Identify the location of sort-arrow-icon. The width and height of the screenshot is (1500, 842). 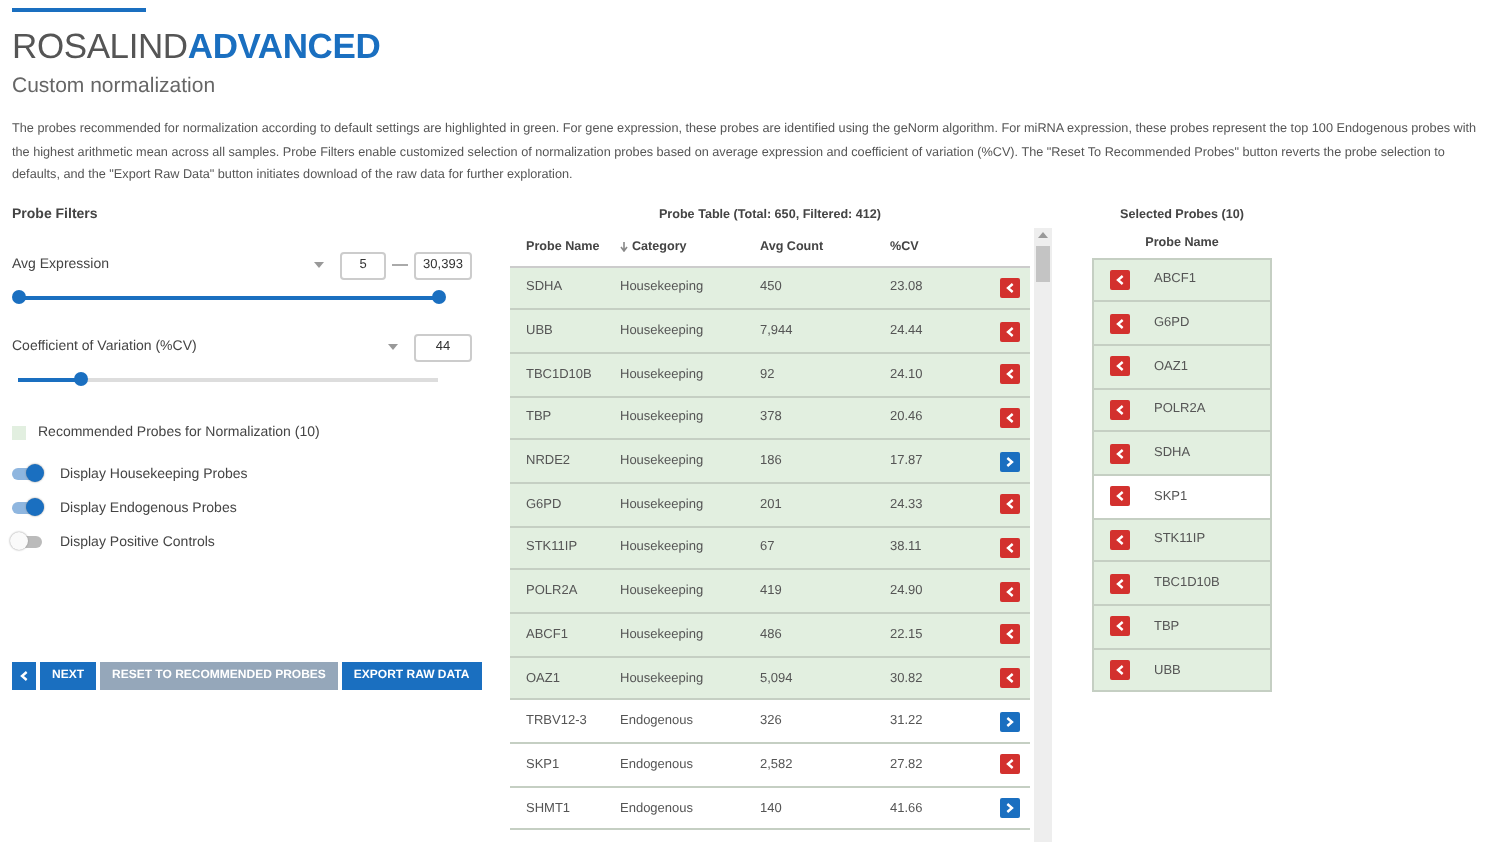
(624, 246).